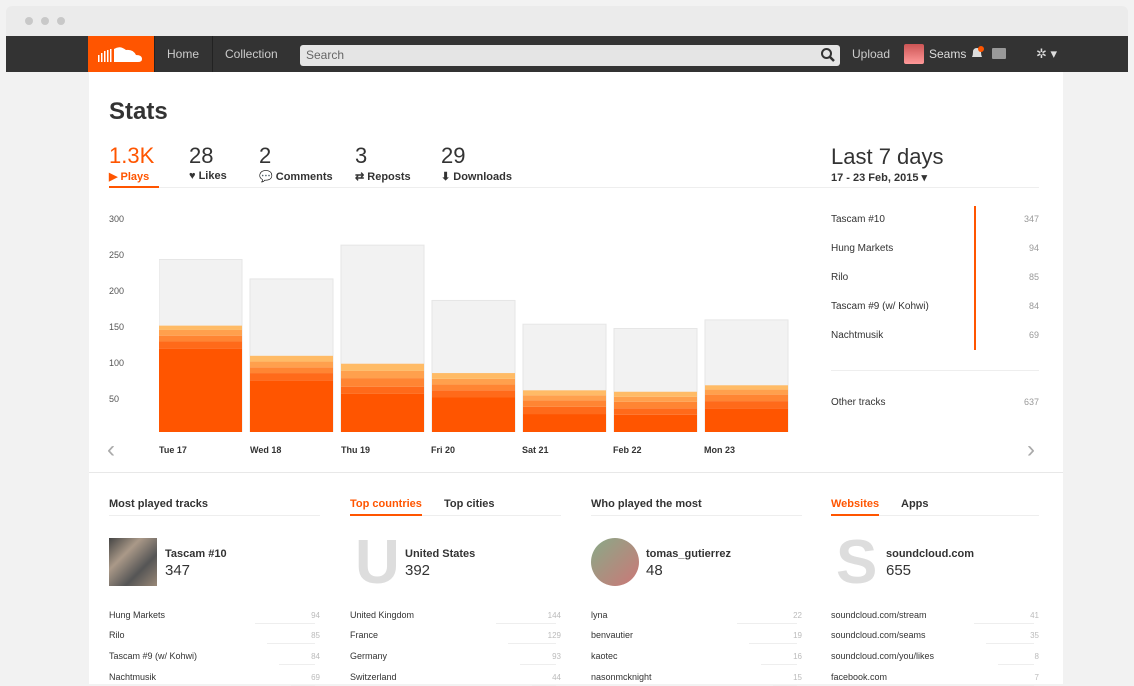 Image resolution: width=1134 pixels, height=686 pixels. I want to click on tab-top-cities: Top cities, so click(469, 504).